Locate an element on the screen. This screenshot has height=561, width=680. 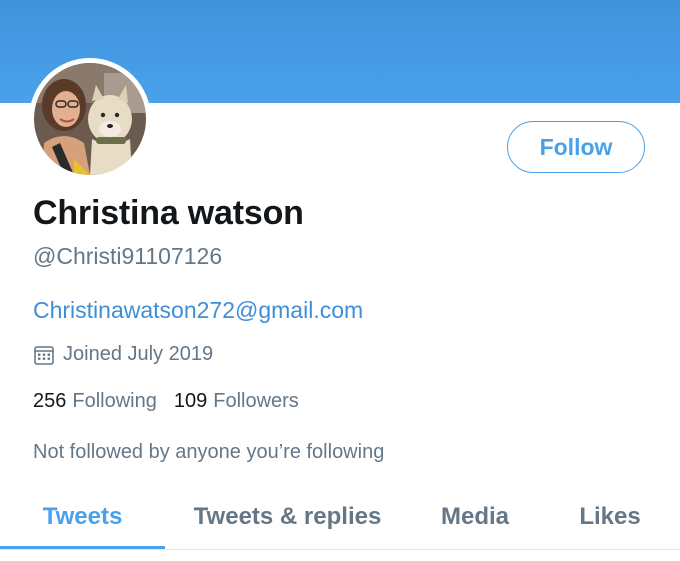
avatar-image is located at coordinates (90, 119).